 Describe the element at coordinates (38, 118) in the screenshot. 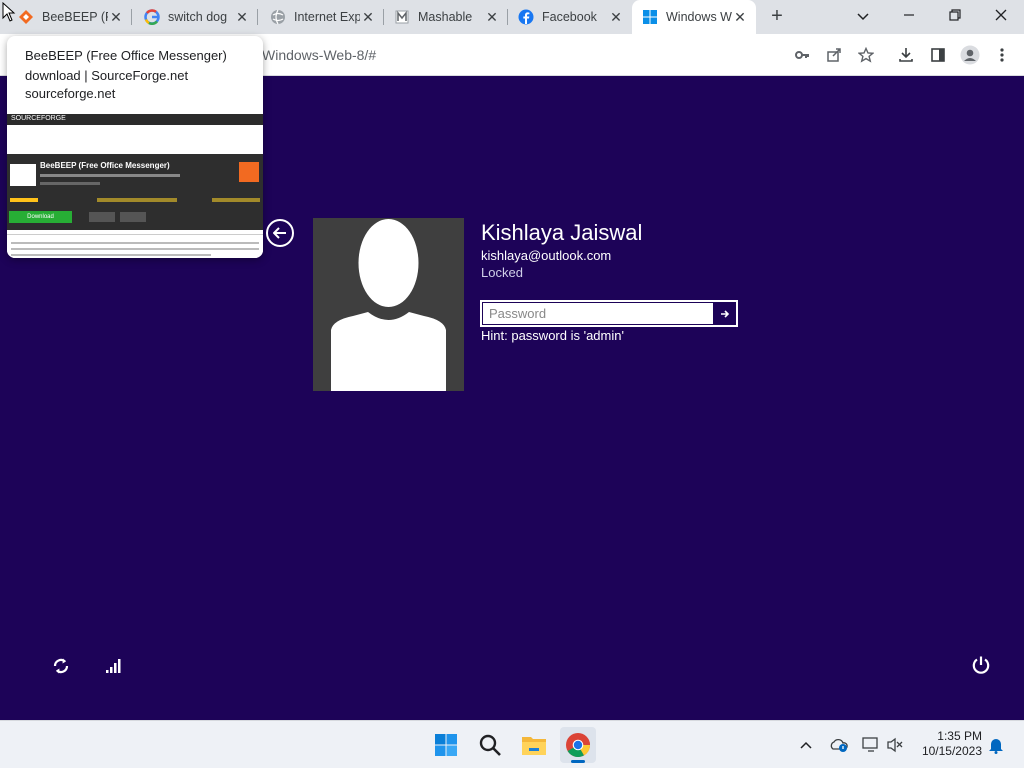

I see `thumb-brand: SOURCEFORGE` at that location.